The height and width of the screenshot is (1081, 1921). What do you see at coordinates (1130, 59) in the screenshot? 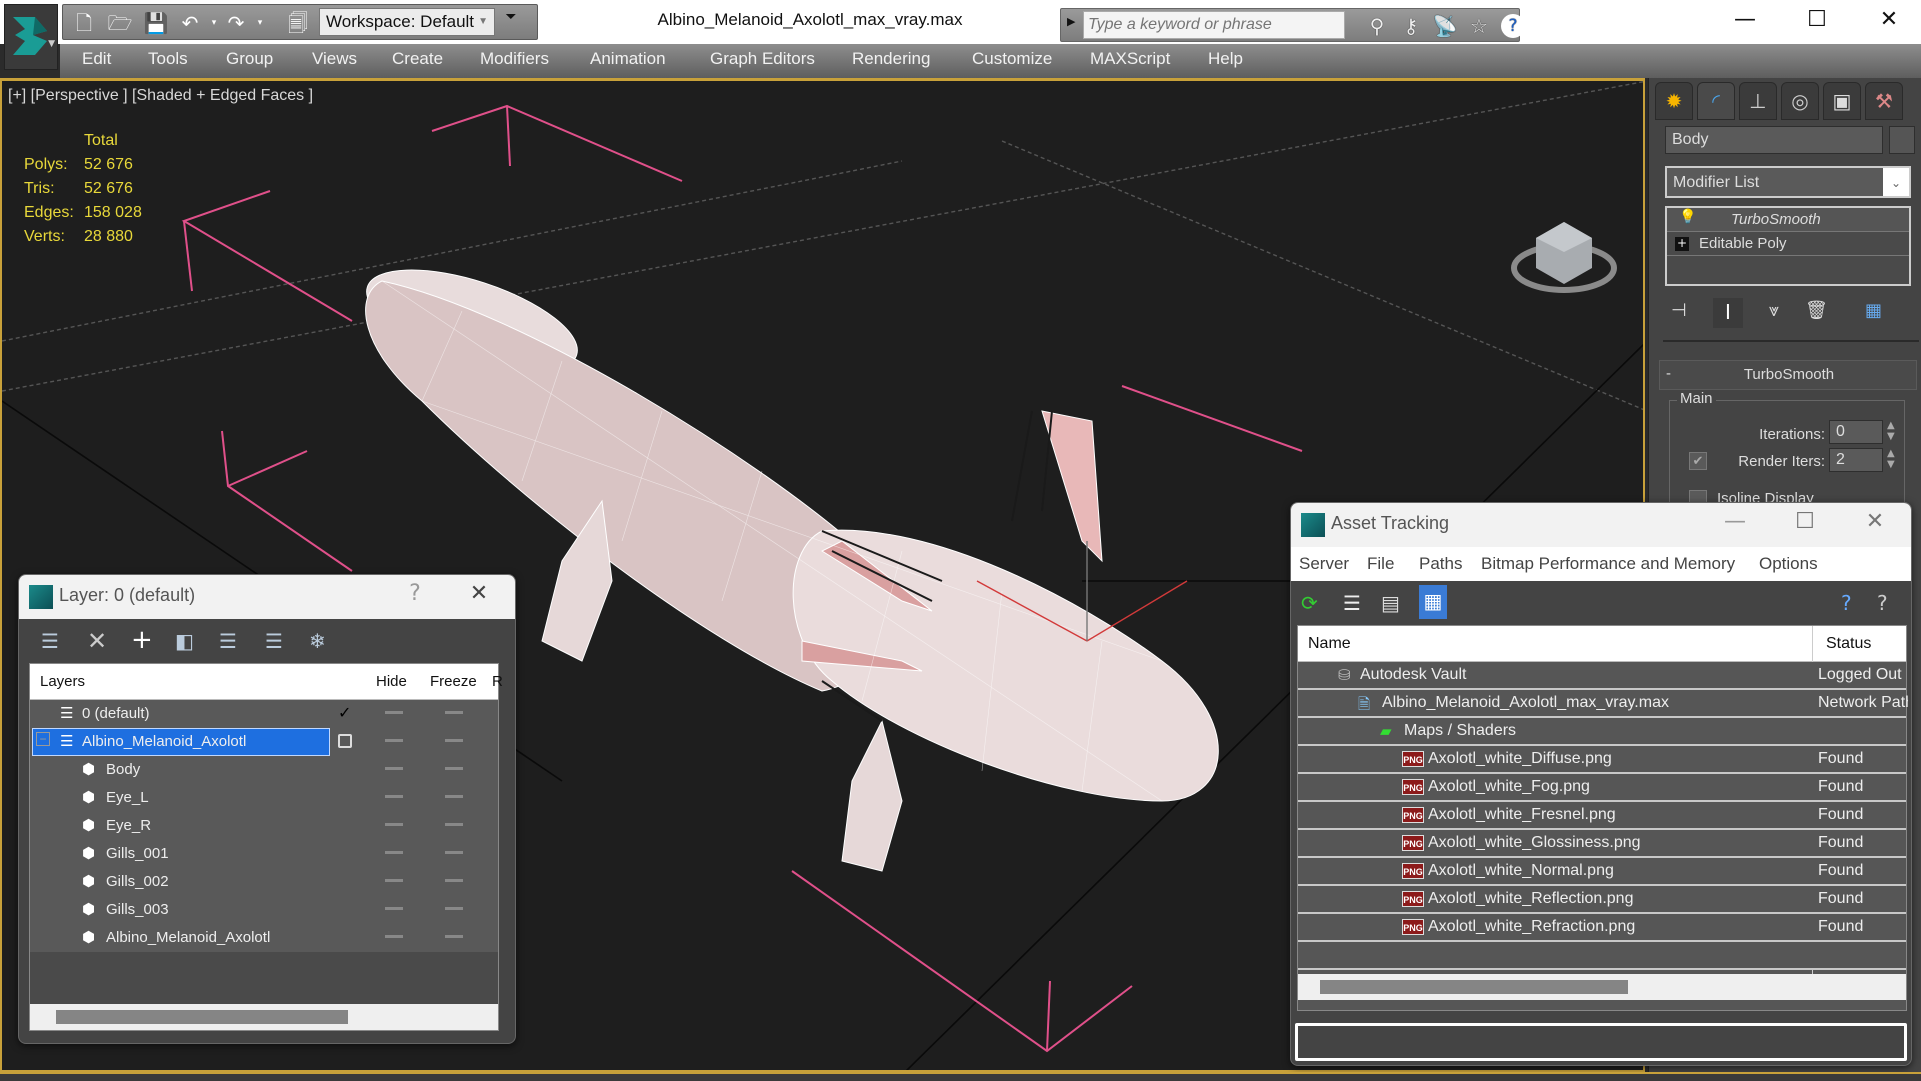
I see `menu-maxscript: MAXScript` at bounding box center [1130, 59].